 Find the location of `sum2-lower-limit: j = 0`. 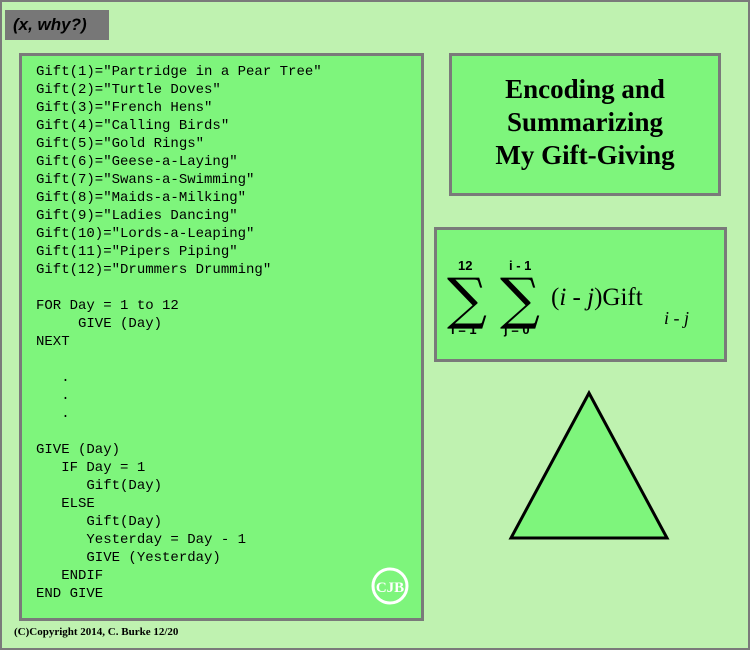

sum2-lower-limit: j = 0 is located at coordinates (517, 329).